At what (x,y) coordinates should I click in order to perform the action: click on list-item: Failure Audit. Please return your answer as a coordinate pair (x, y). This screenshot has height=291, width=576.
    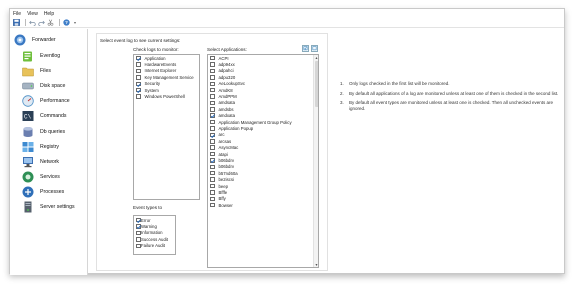
    Looking at the image, I should click on (154, 246).